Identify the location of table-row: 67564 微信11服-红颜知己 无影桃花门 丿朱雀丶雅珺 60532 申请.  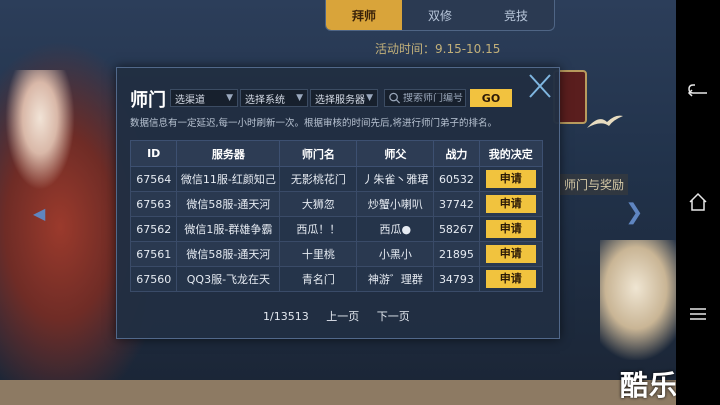
(336, 179).